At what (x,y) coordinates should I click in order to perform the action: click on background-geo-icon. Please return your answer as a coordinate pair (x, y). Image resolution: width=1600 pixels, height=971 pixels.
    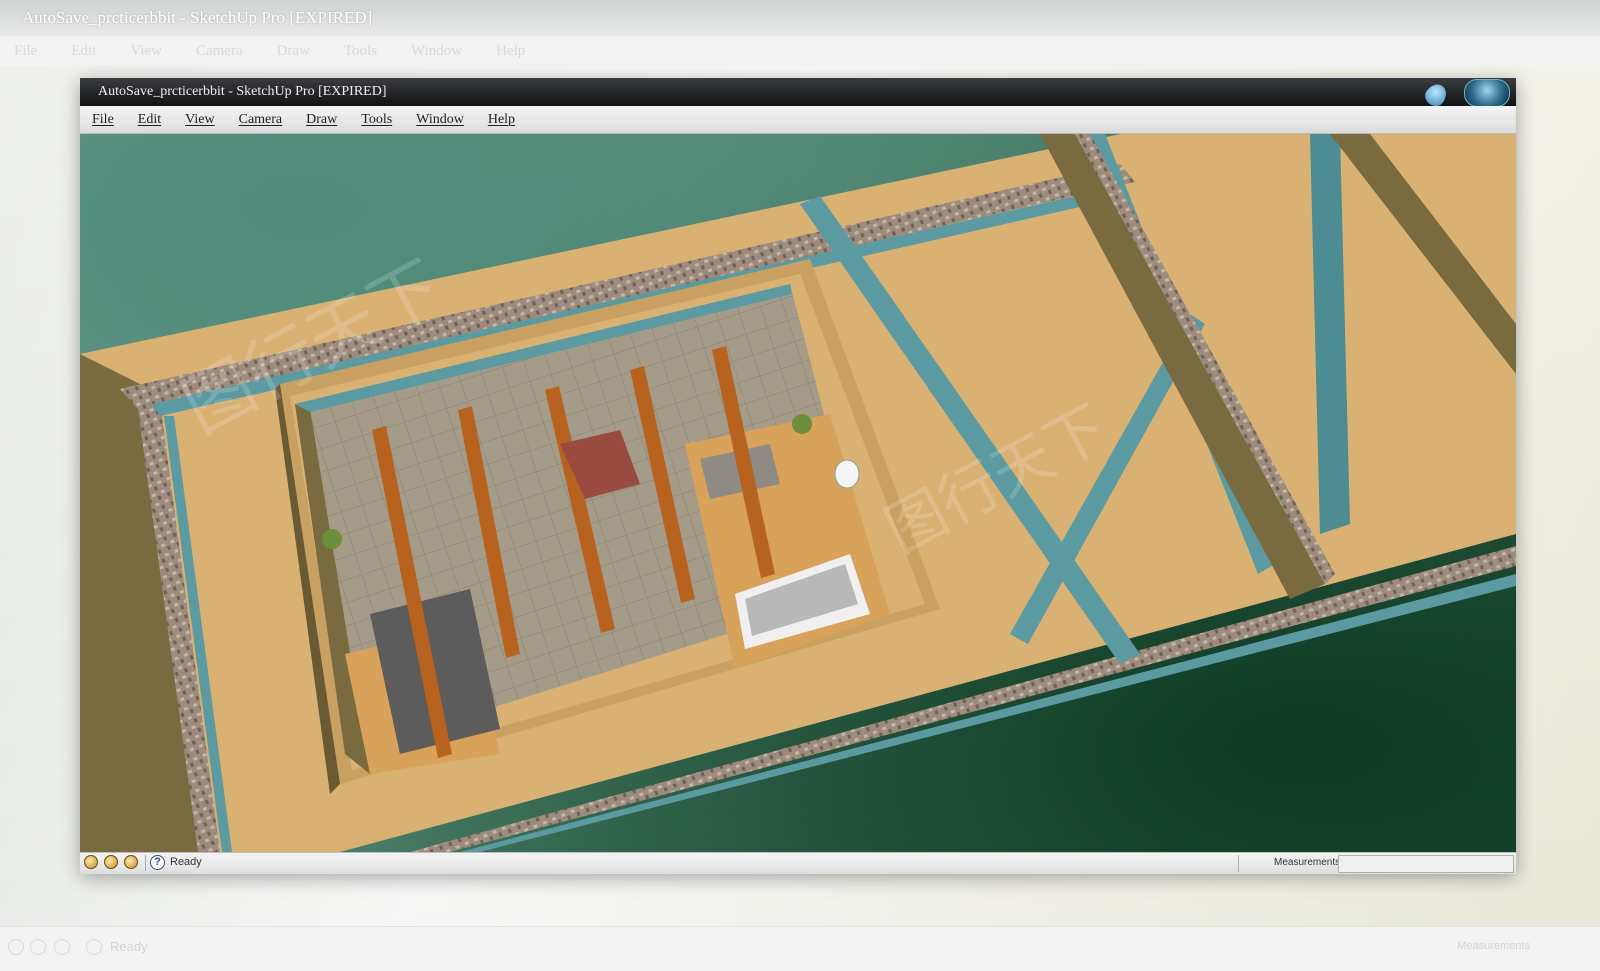
    Looking at the image, I should click on (16, 947).